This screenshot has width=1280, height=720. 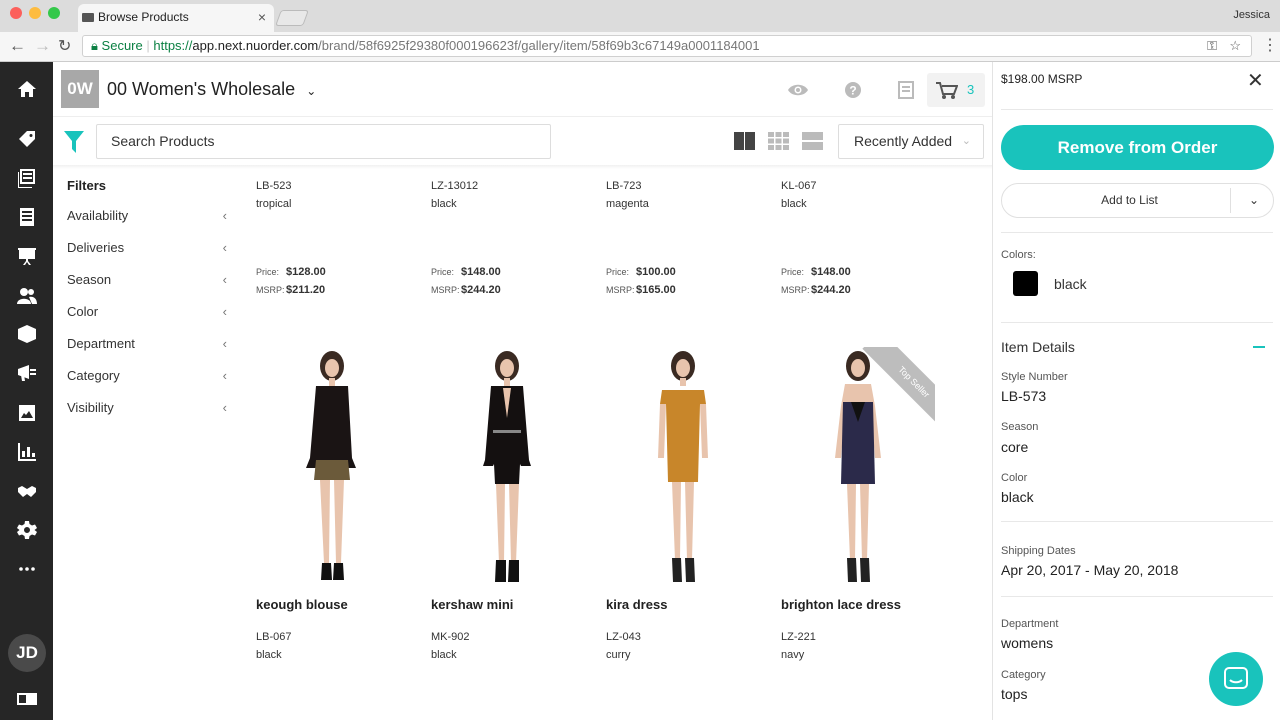 I want to click on key-icon: ⚿, so click(x=1212, y=46).